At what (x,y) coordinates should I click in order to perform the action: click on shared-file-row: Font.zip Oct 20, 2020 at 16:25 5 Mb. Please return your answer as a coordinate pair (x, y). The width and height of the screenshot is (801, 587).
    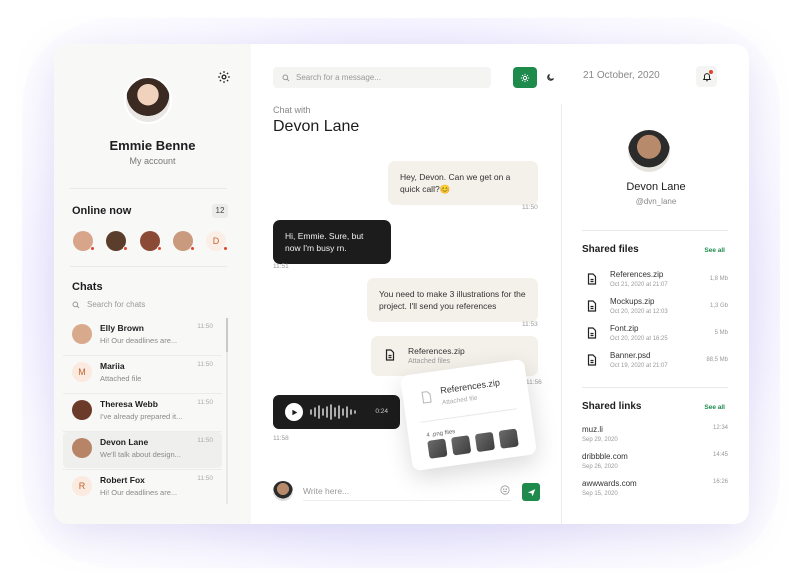
    Looking at the image, I should click on (655, 335).